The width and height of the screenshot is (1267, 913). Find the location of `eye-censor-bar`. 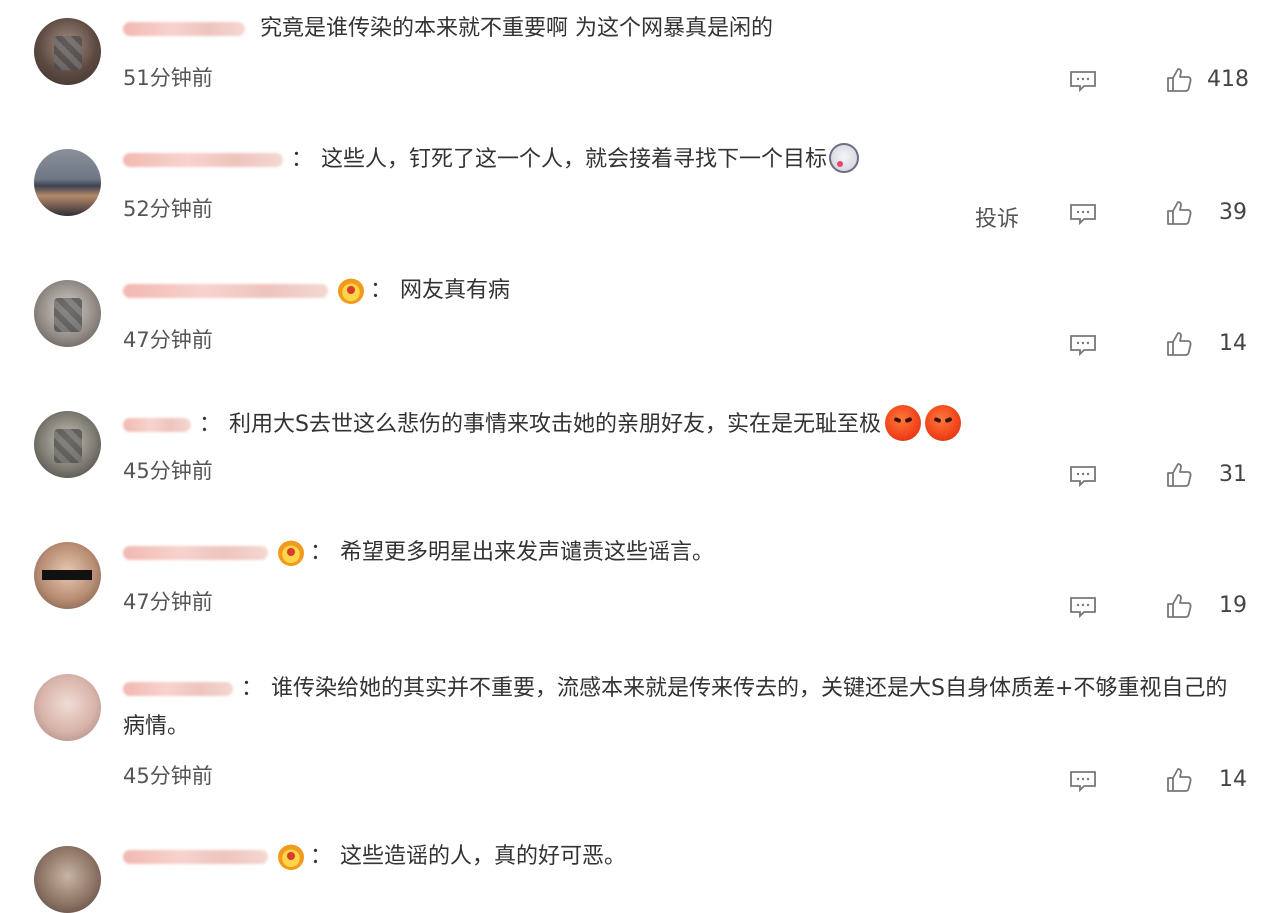

eye-censor-bar is located at coordinates (67, 575).